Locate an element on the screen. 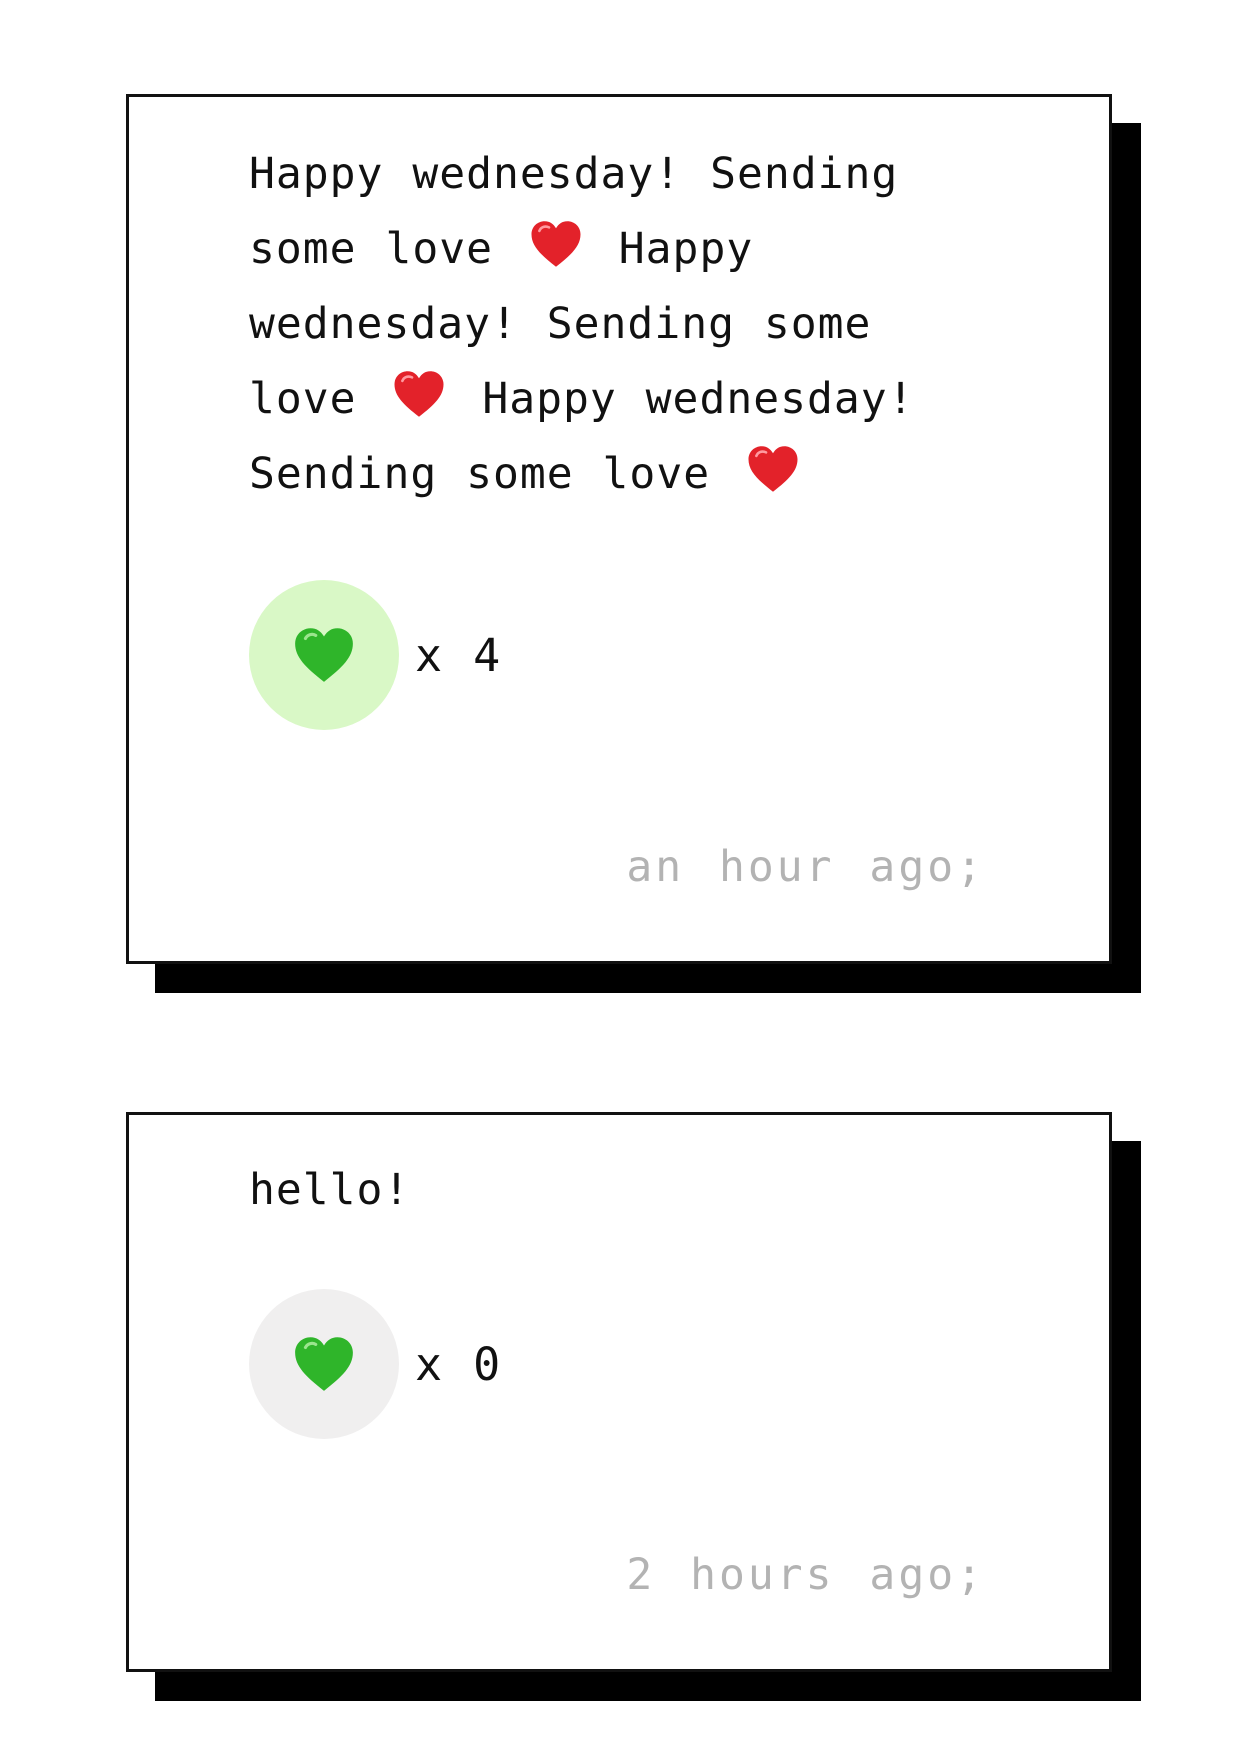  reaction-row: x 0 is located at coordinates (375, 1364).